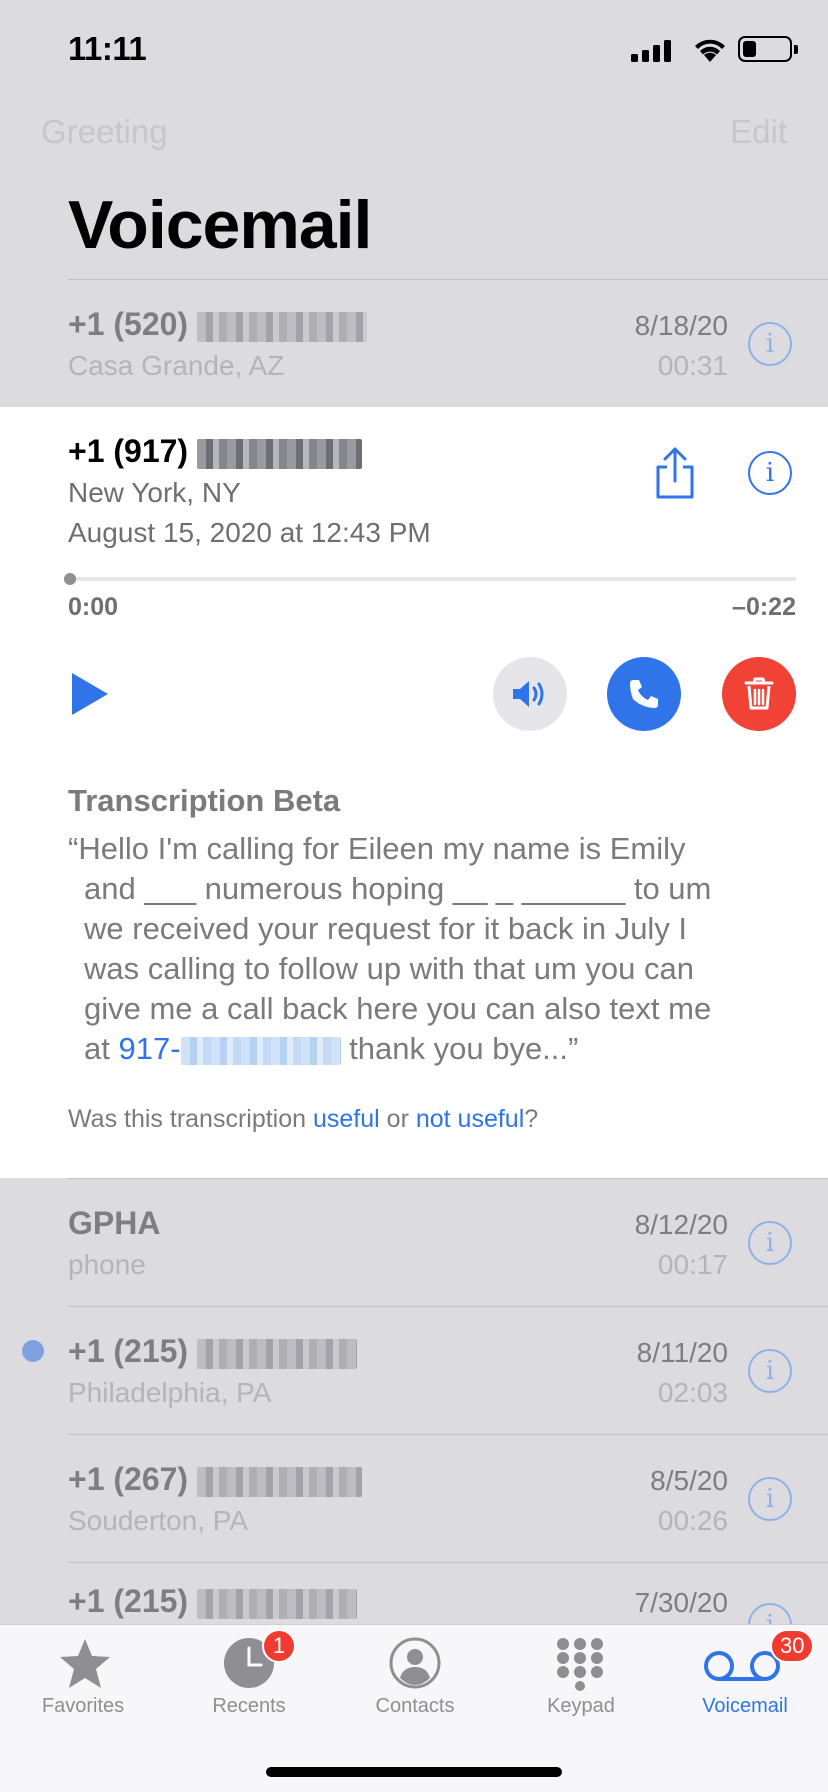  I want to click on playback-scrubber, so click(432, 579).